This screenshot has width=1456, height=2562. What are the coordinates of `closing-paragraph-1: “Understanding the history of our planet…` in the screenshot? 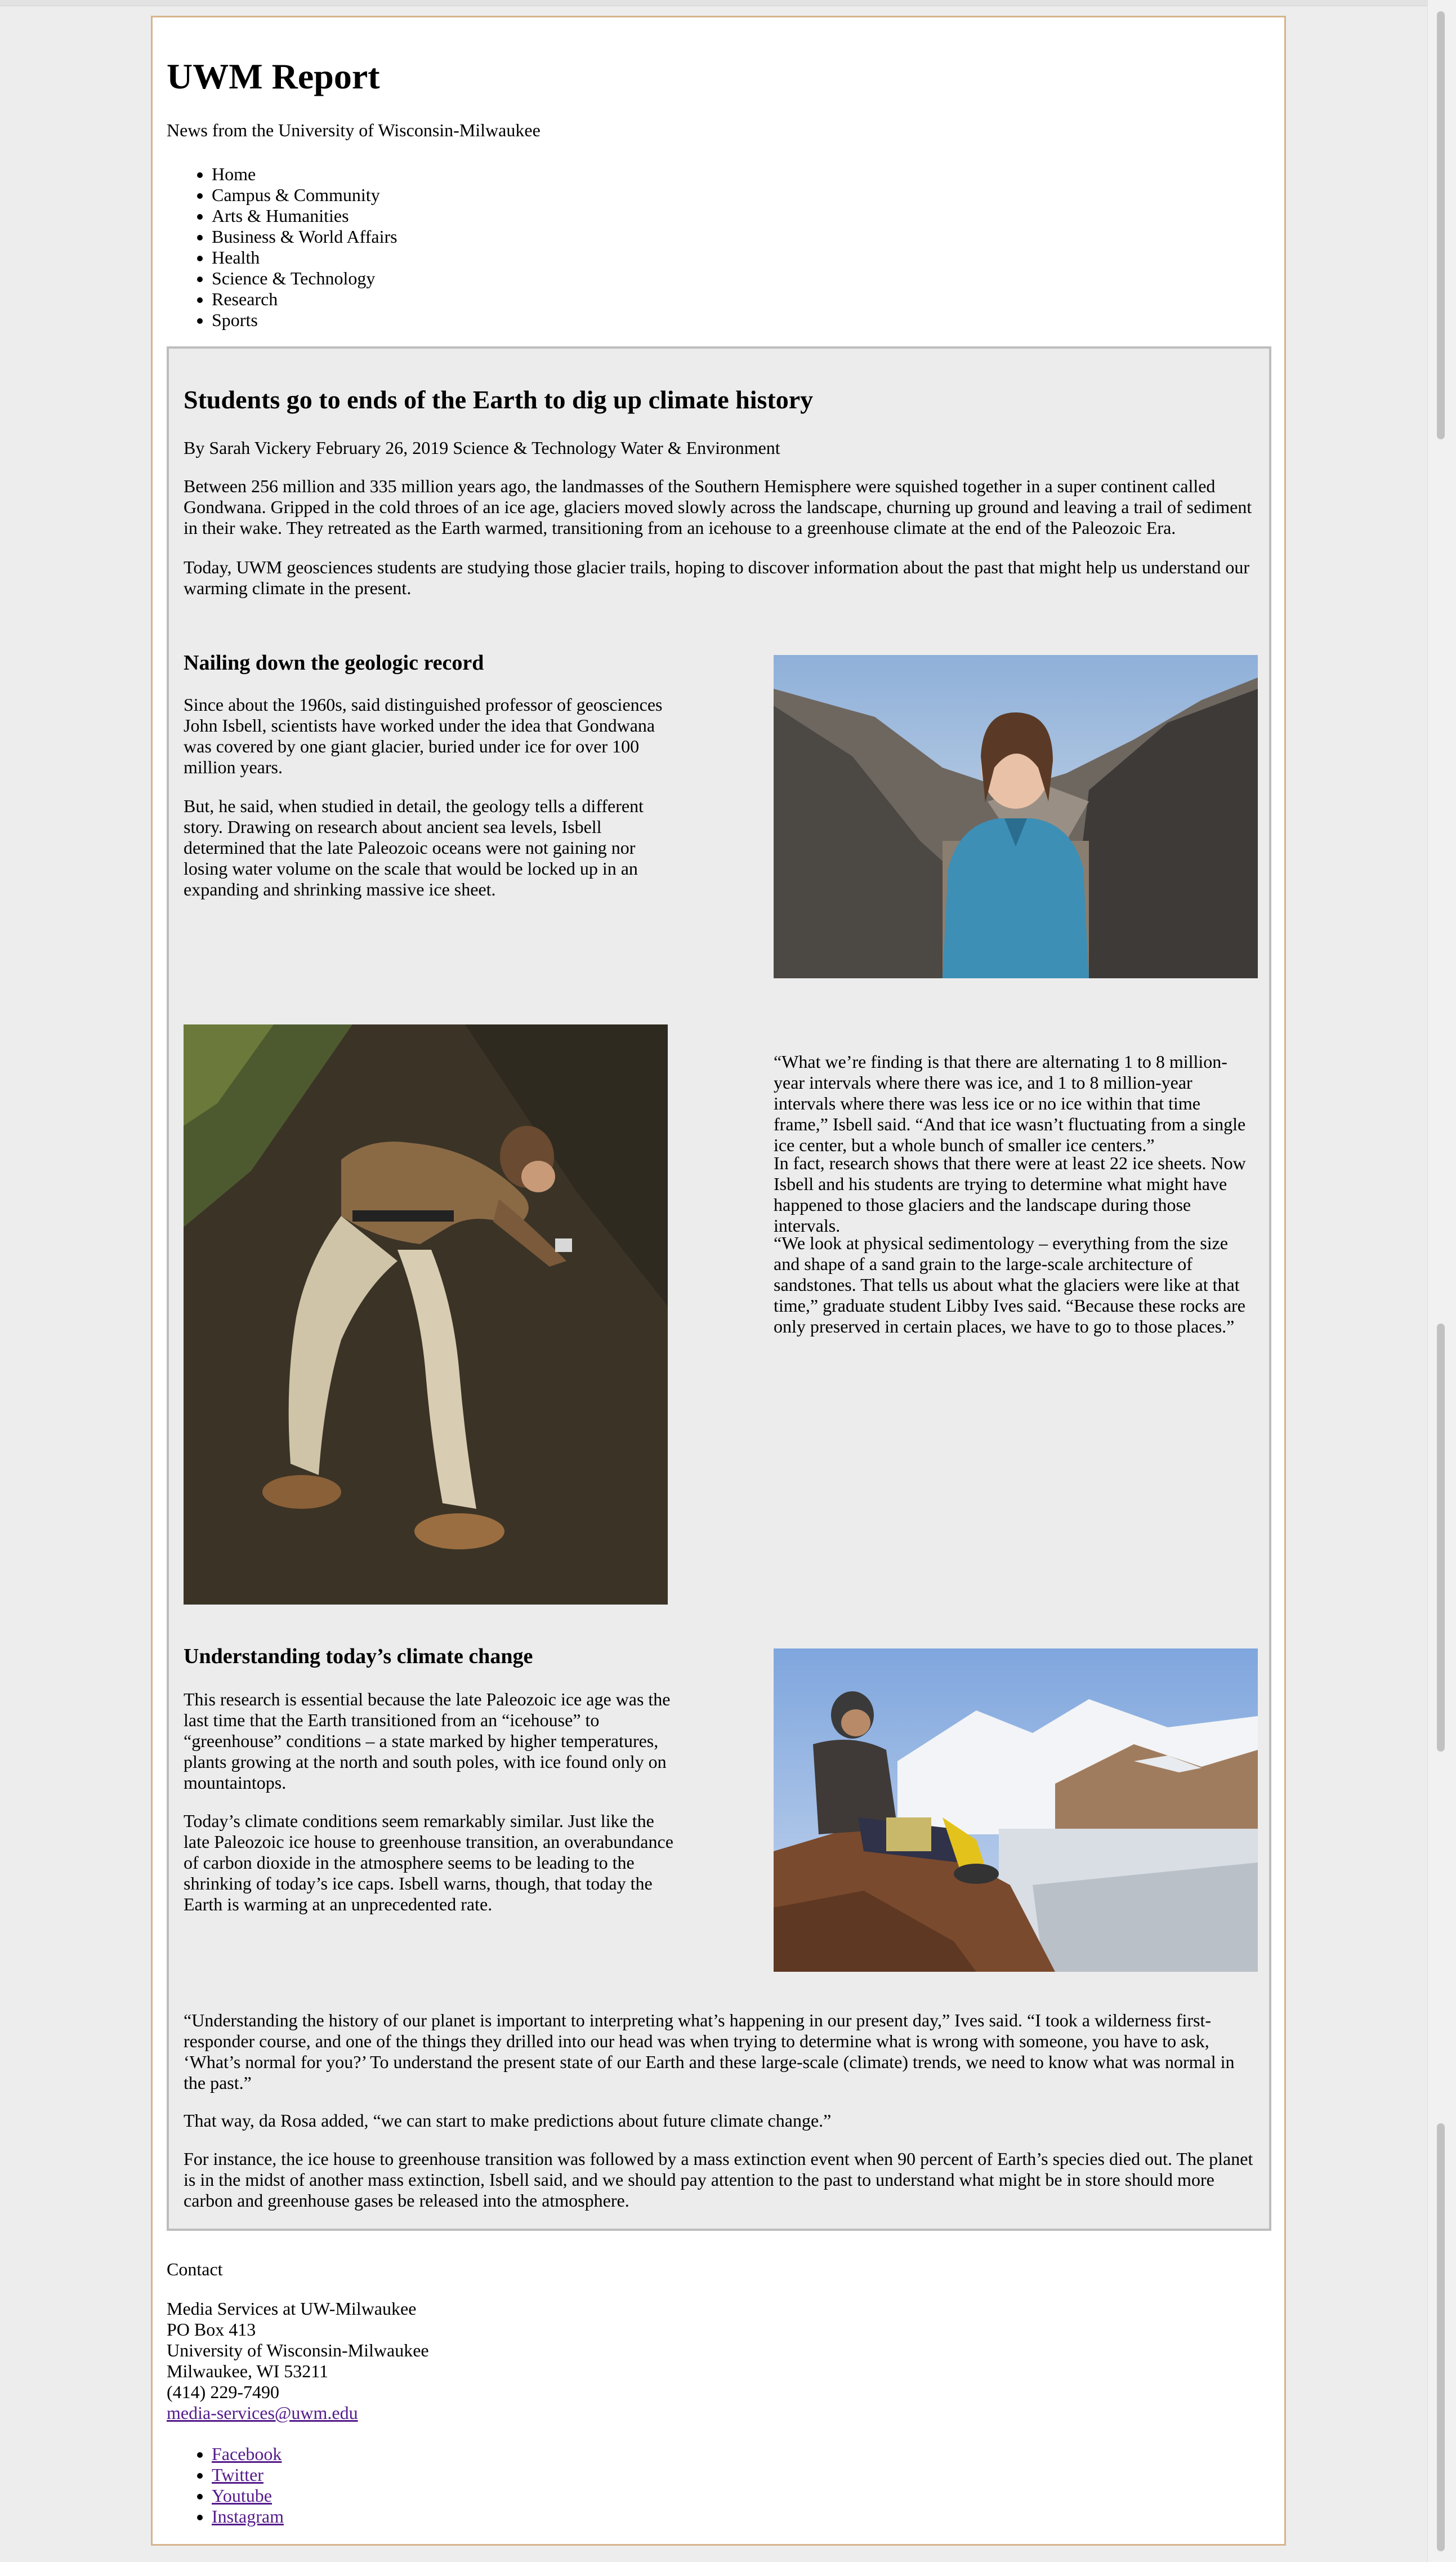 It's located at (709, 2051).